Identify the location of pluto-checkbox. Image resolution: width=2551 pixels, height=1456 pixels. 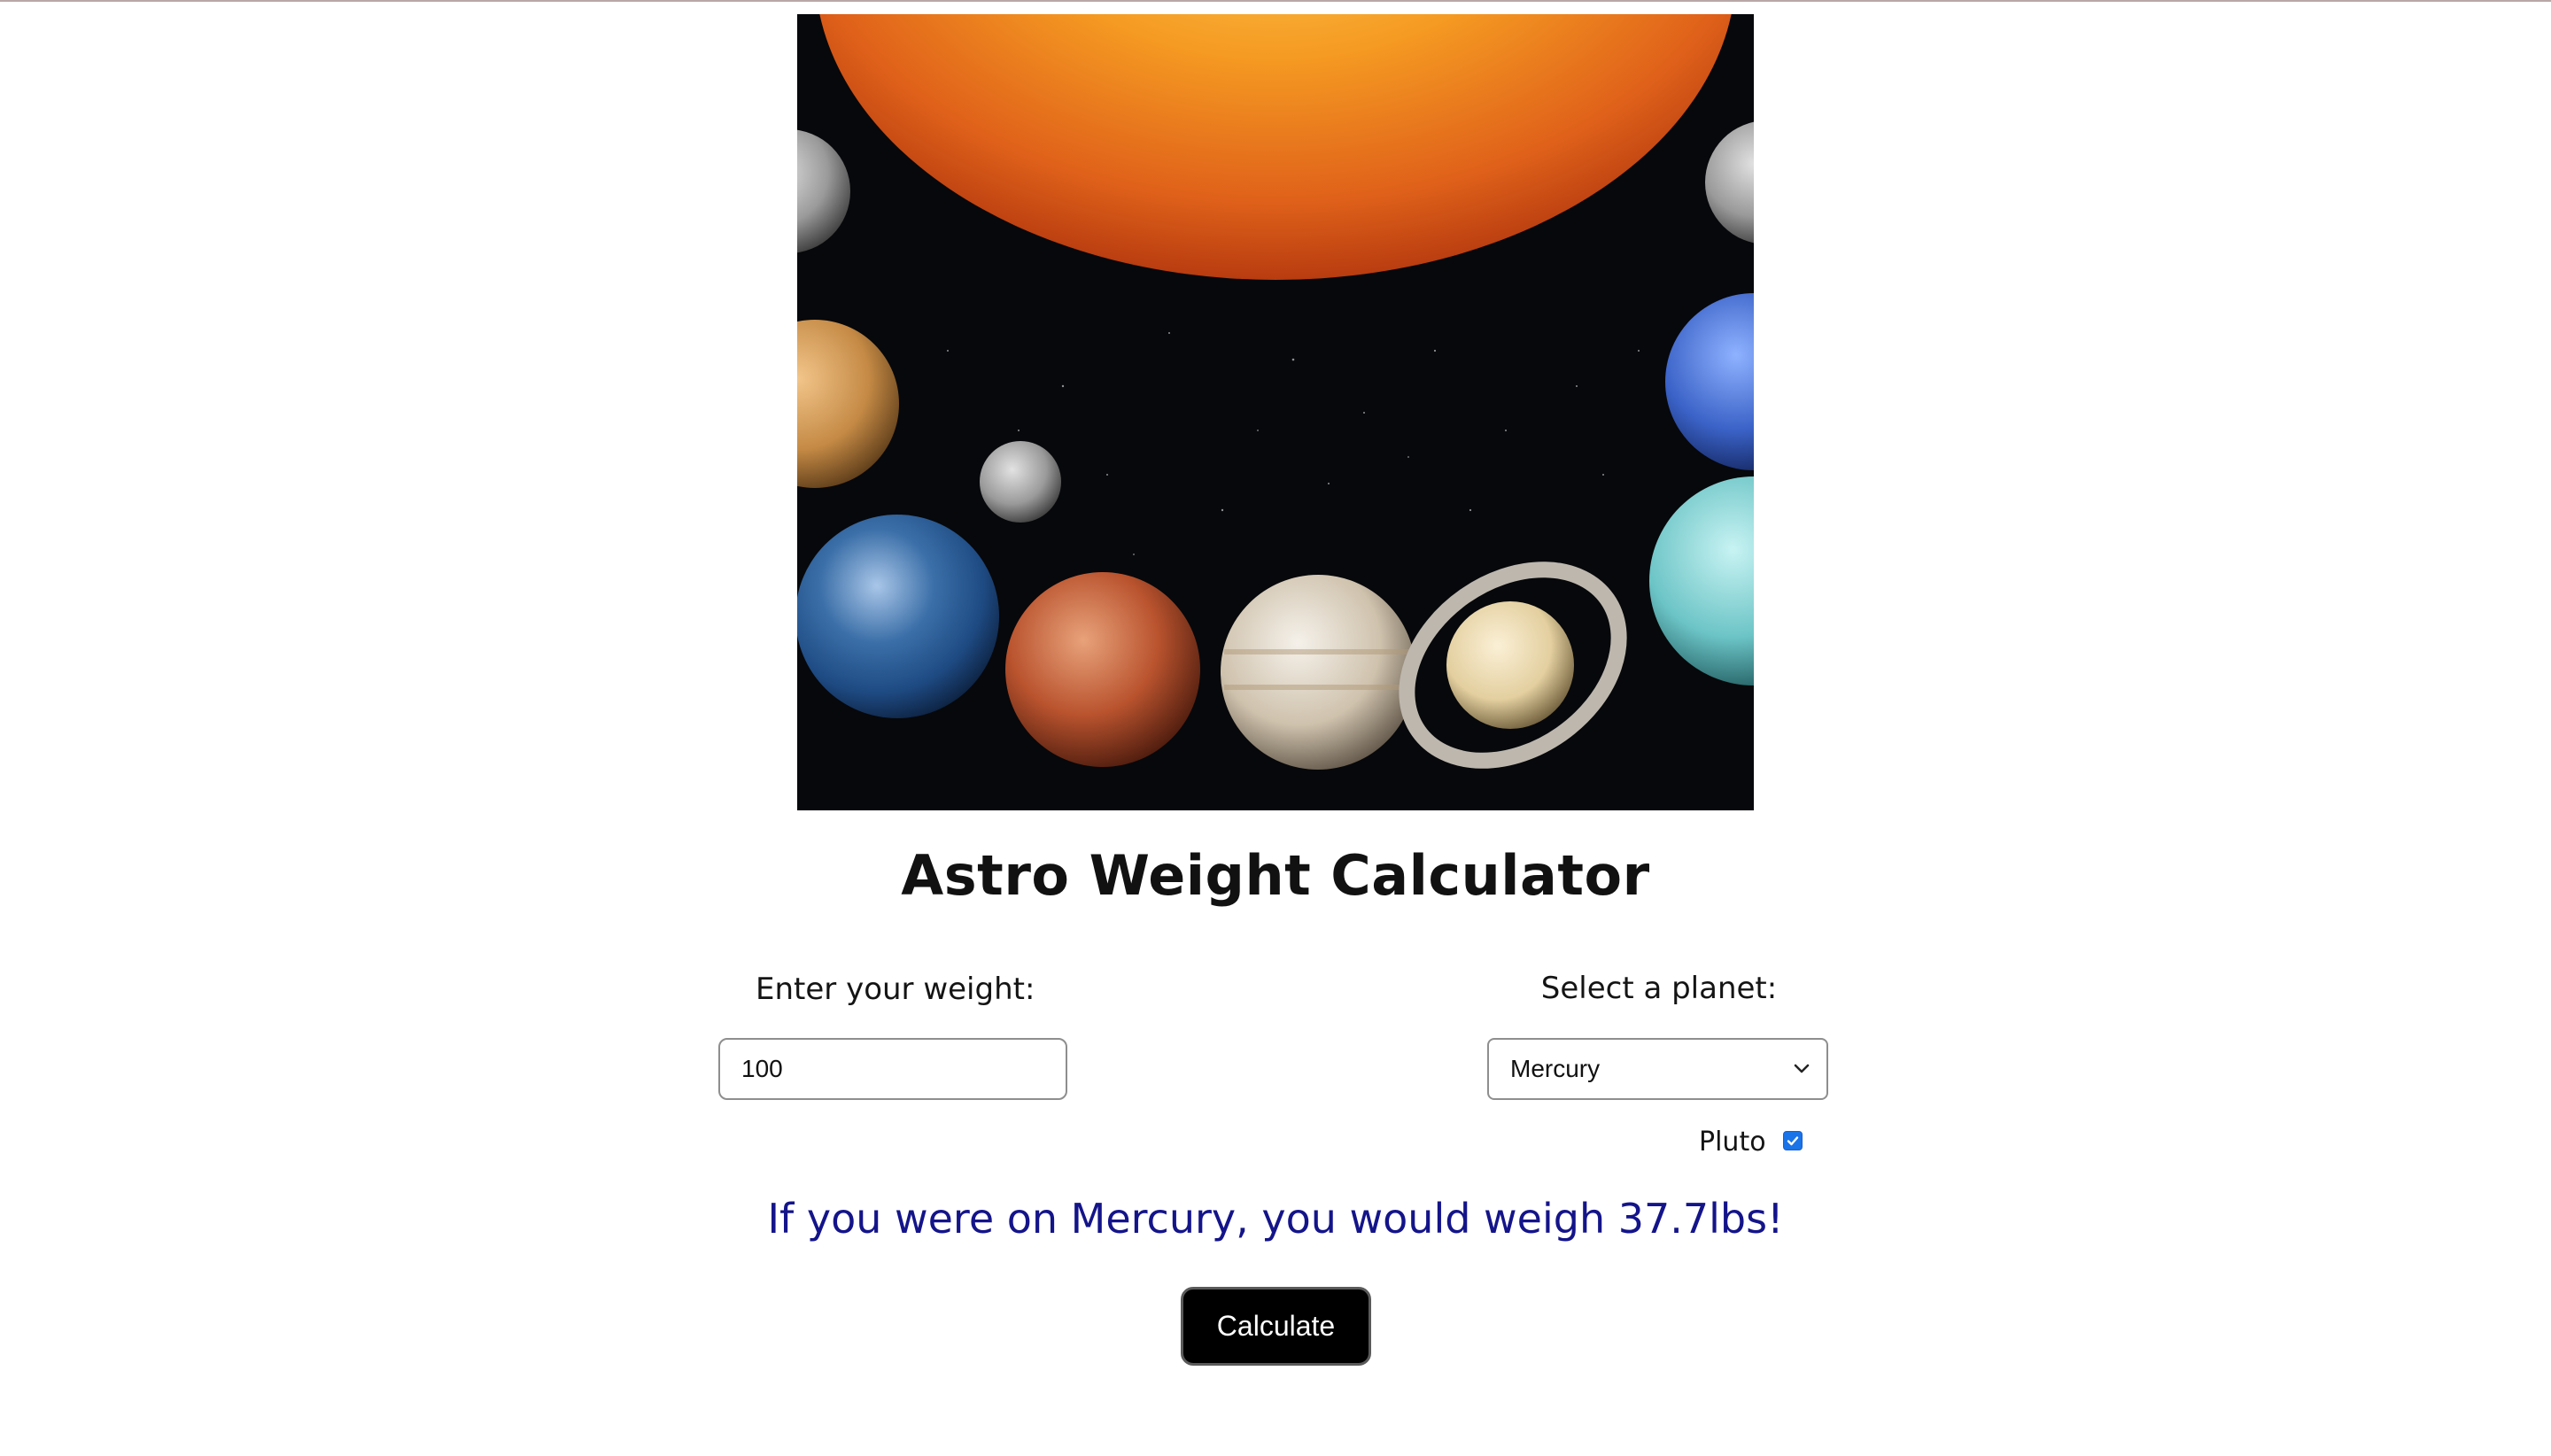
(1793, 1140).